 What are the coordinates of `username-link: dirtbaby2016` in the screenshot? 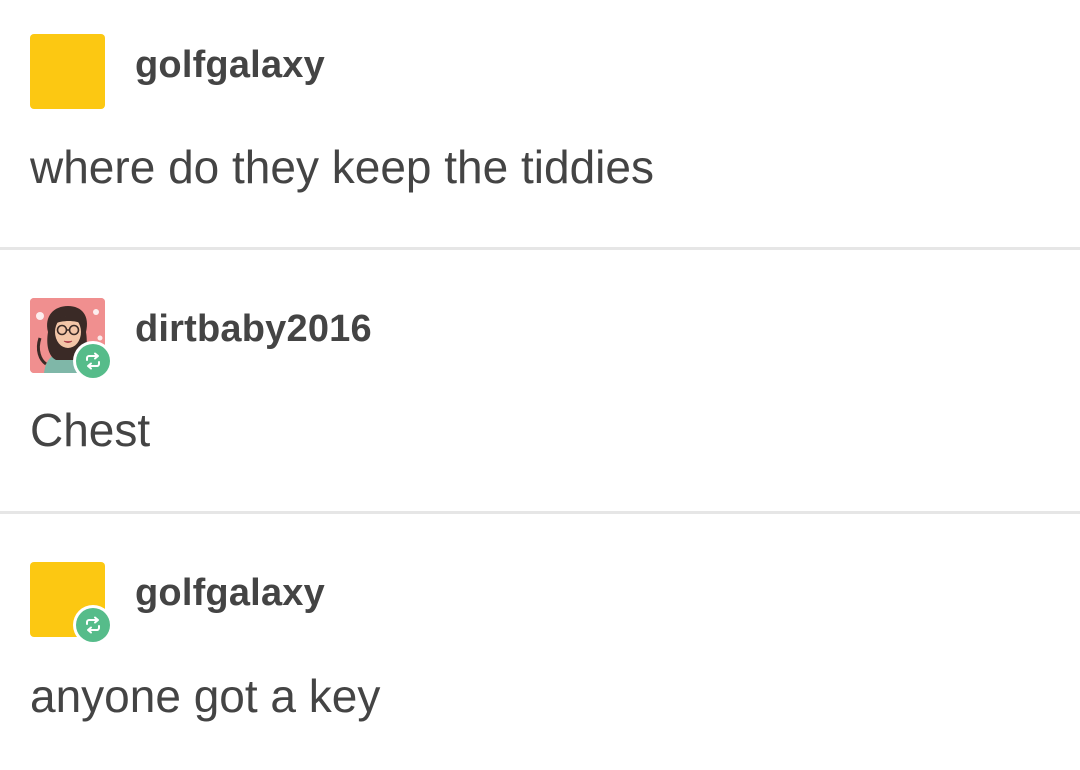 It's located at (253, 329).